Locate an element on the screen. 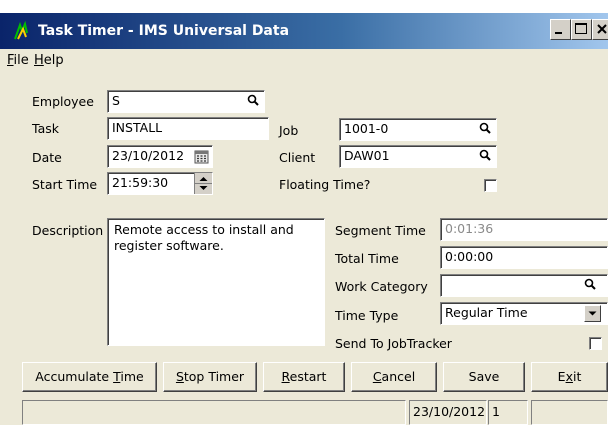 The image size is (608, 425). exit-button: Exit is located at coordinates (569, 377).